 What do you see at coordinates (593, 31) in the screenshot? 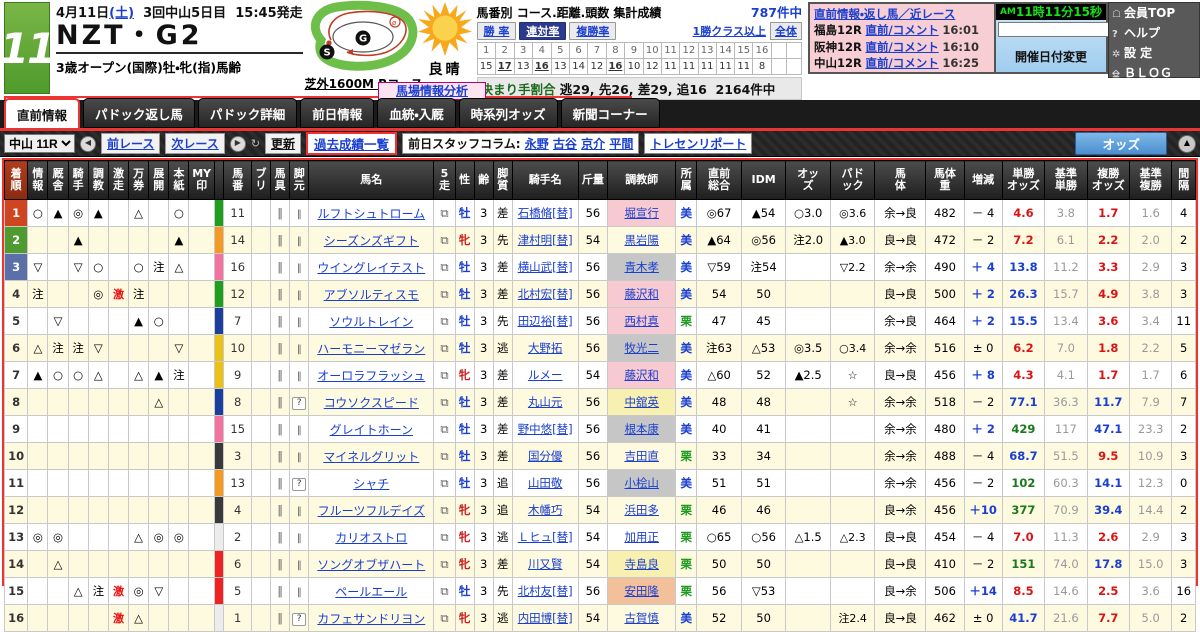
I see `stat-tab-place: 複勝率` at bounding box center [593, 31].